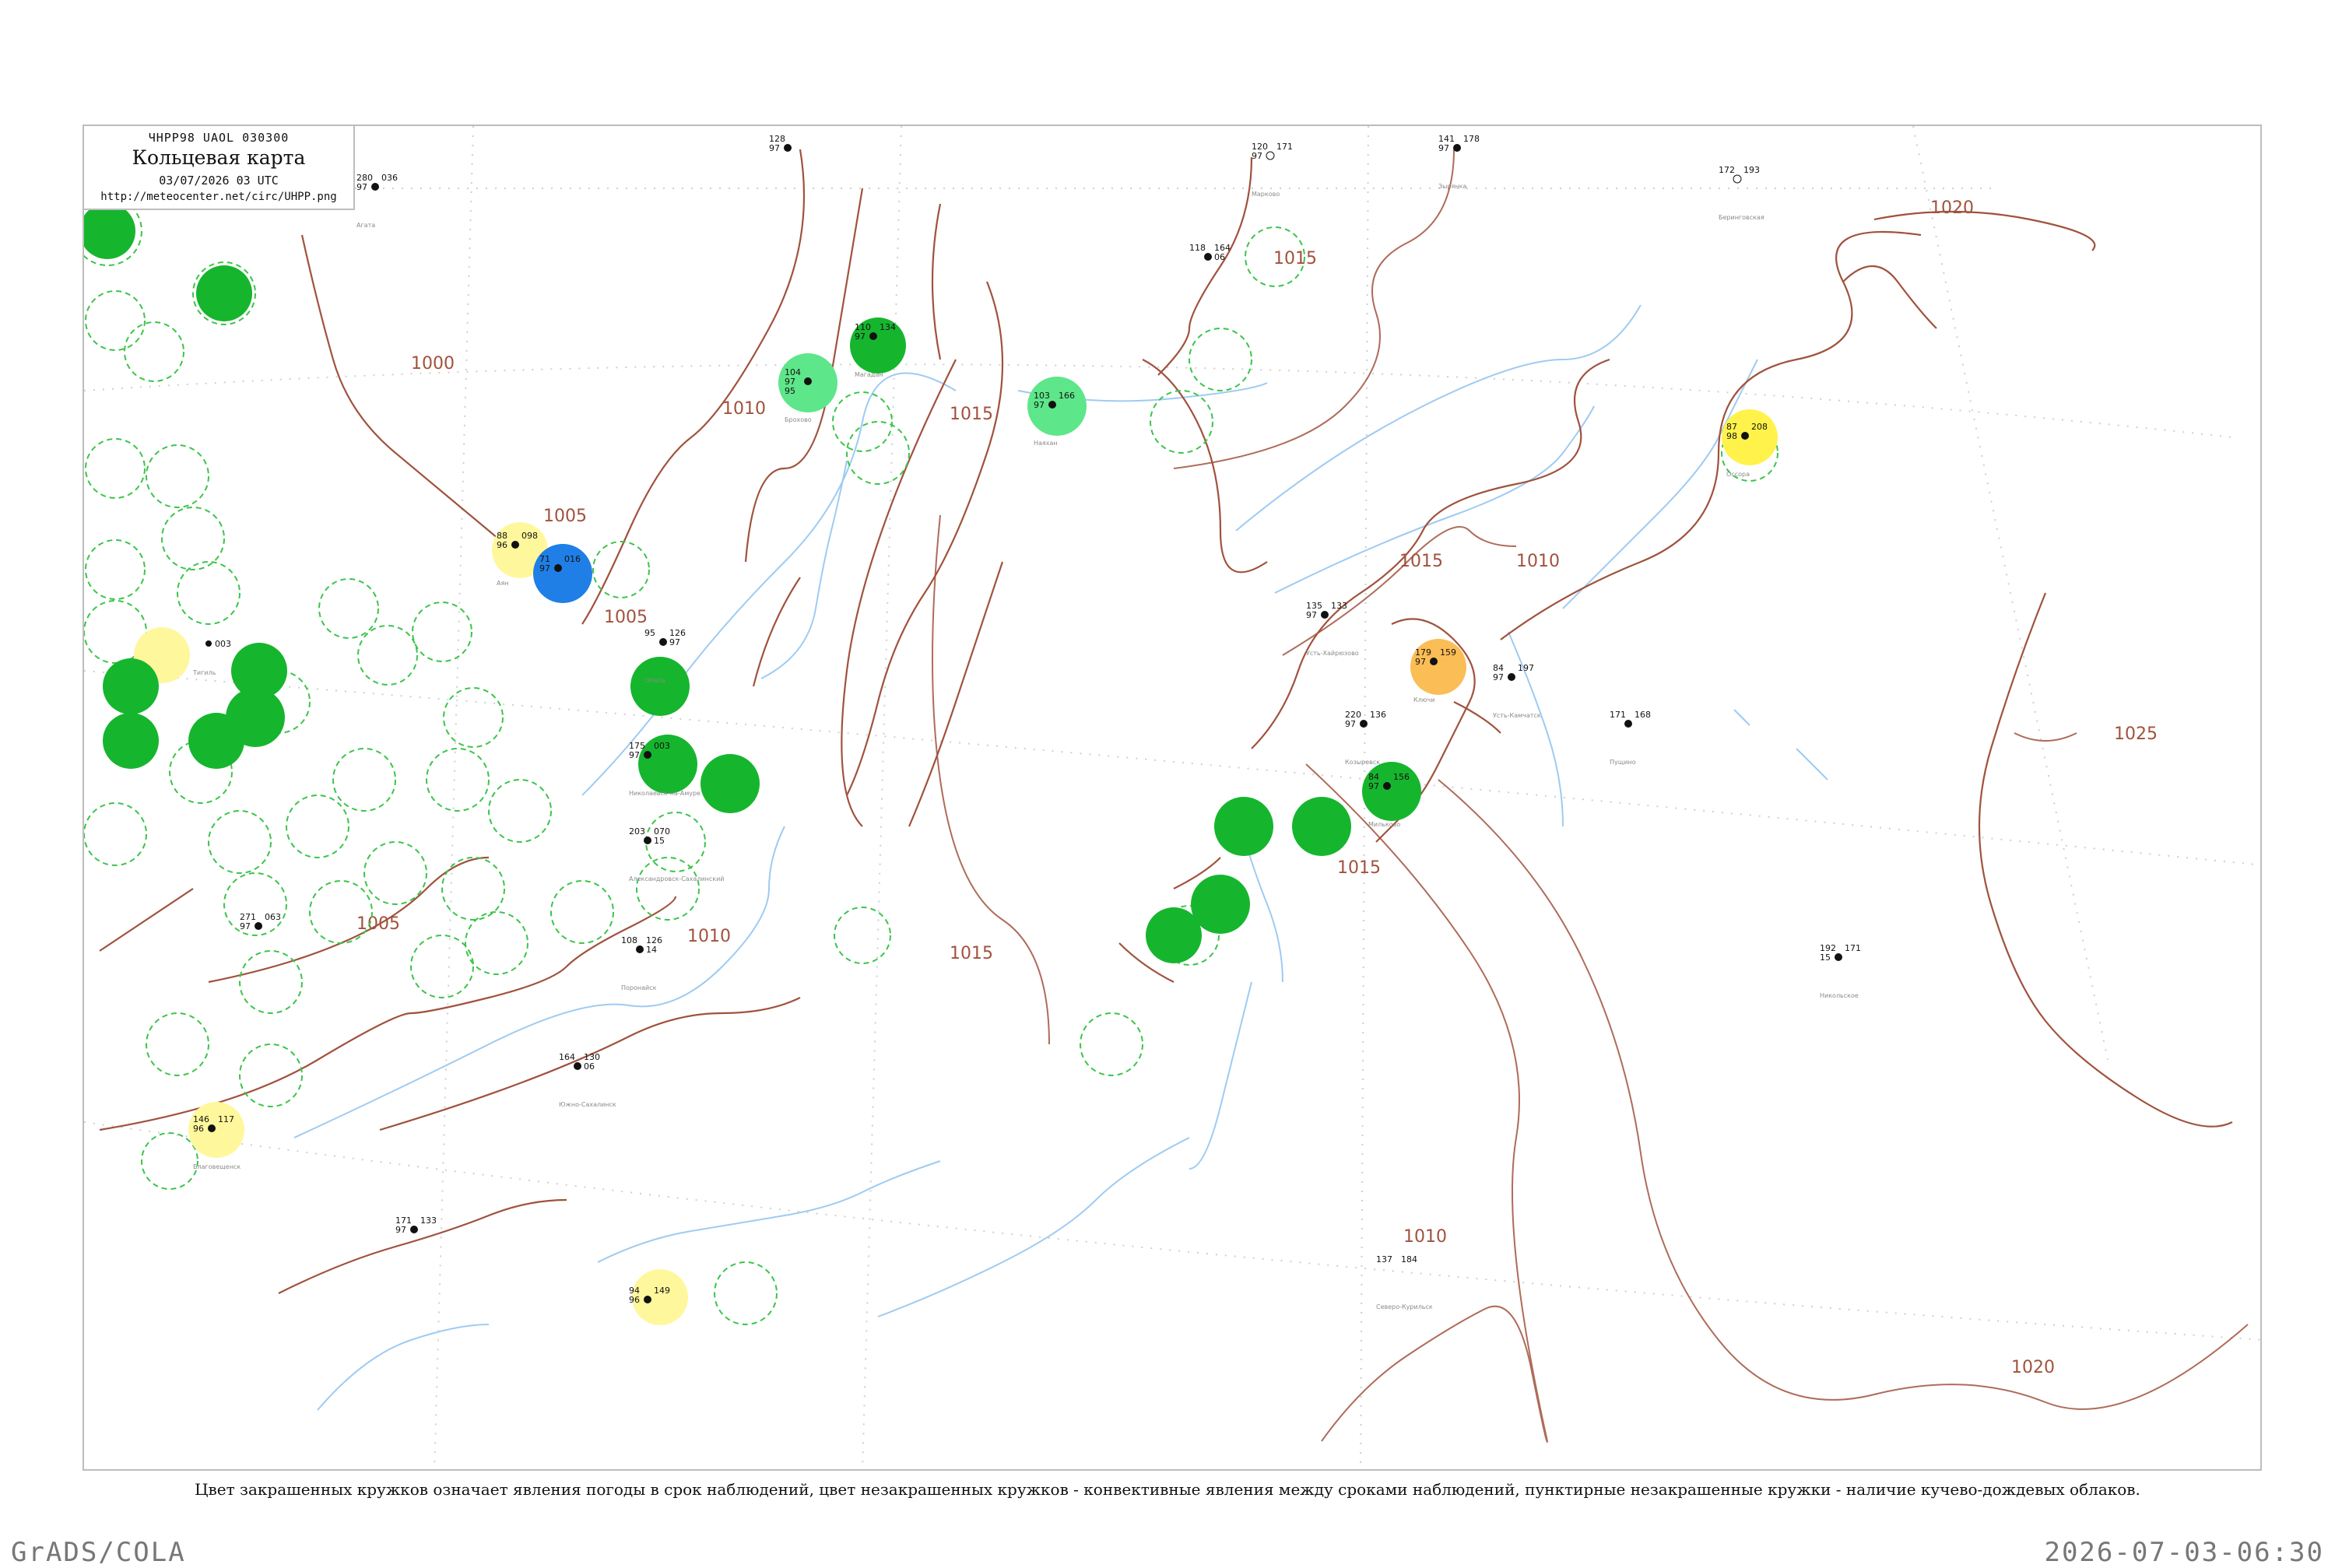 The height and width of the screenshot is (1568, 2335). I want to click on station-plot: 137 184 Северо-Курильск, so click(1404, 1282).